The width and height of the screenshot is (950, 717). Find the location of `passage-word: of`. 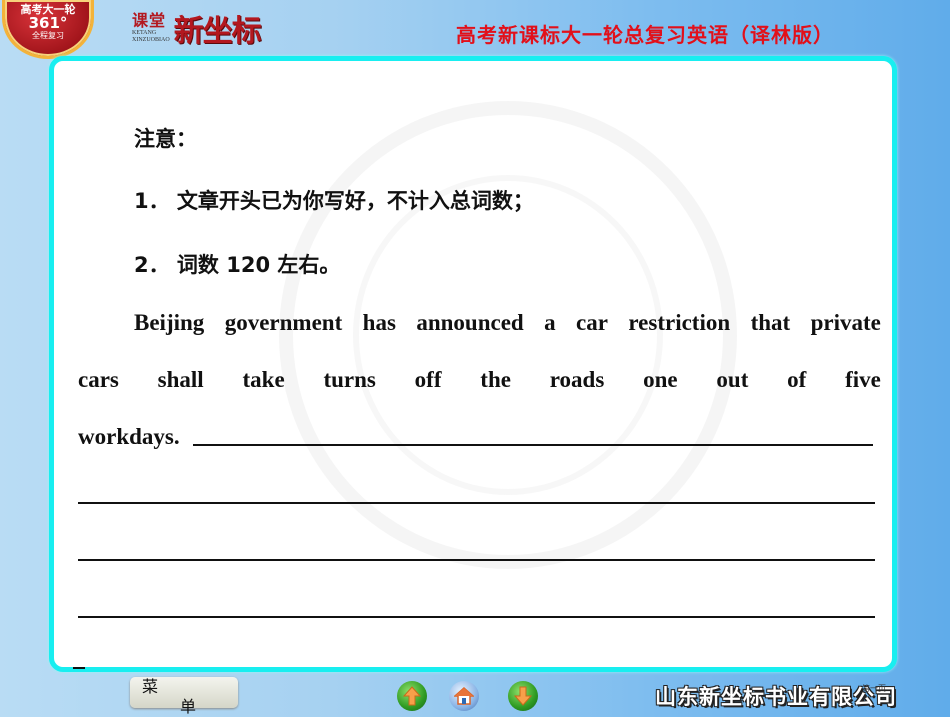

passage-word: of is located at coordinates (797, 379).